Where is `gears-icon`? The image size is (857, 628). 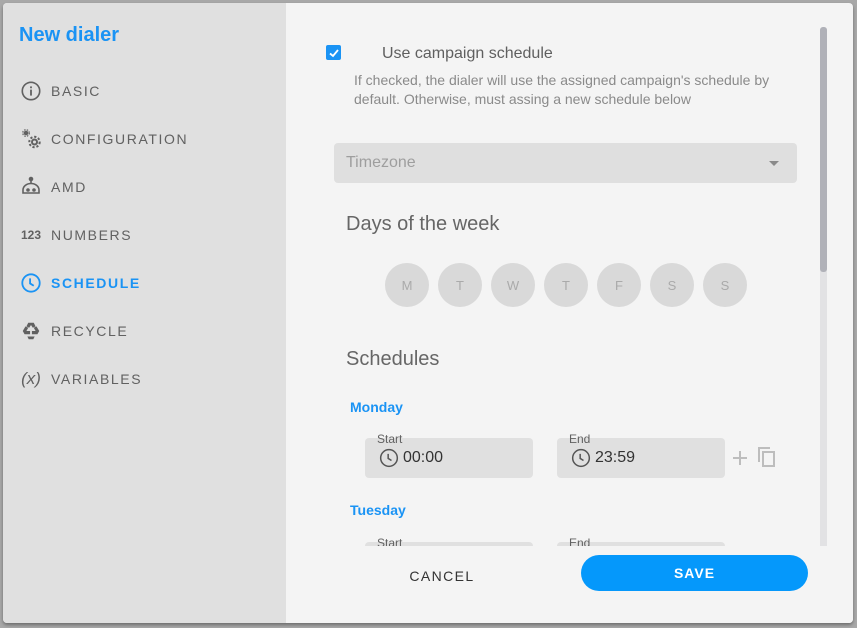 gears-icon is located at coordinates (31, 139).